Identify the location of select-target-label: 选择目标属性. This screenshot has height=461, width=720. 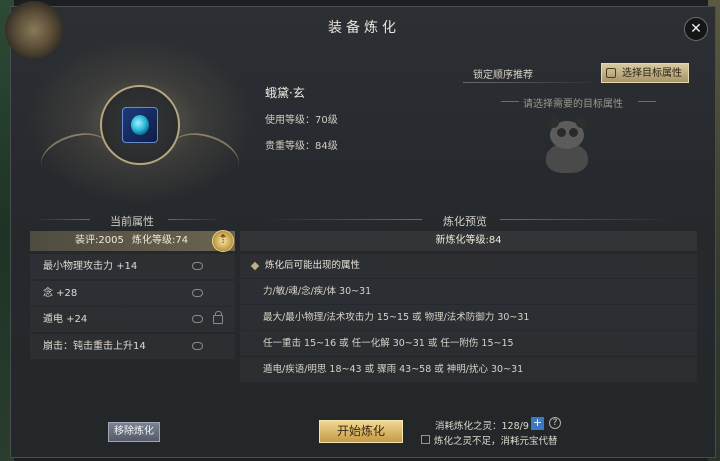
(652, 73).